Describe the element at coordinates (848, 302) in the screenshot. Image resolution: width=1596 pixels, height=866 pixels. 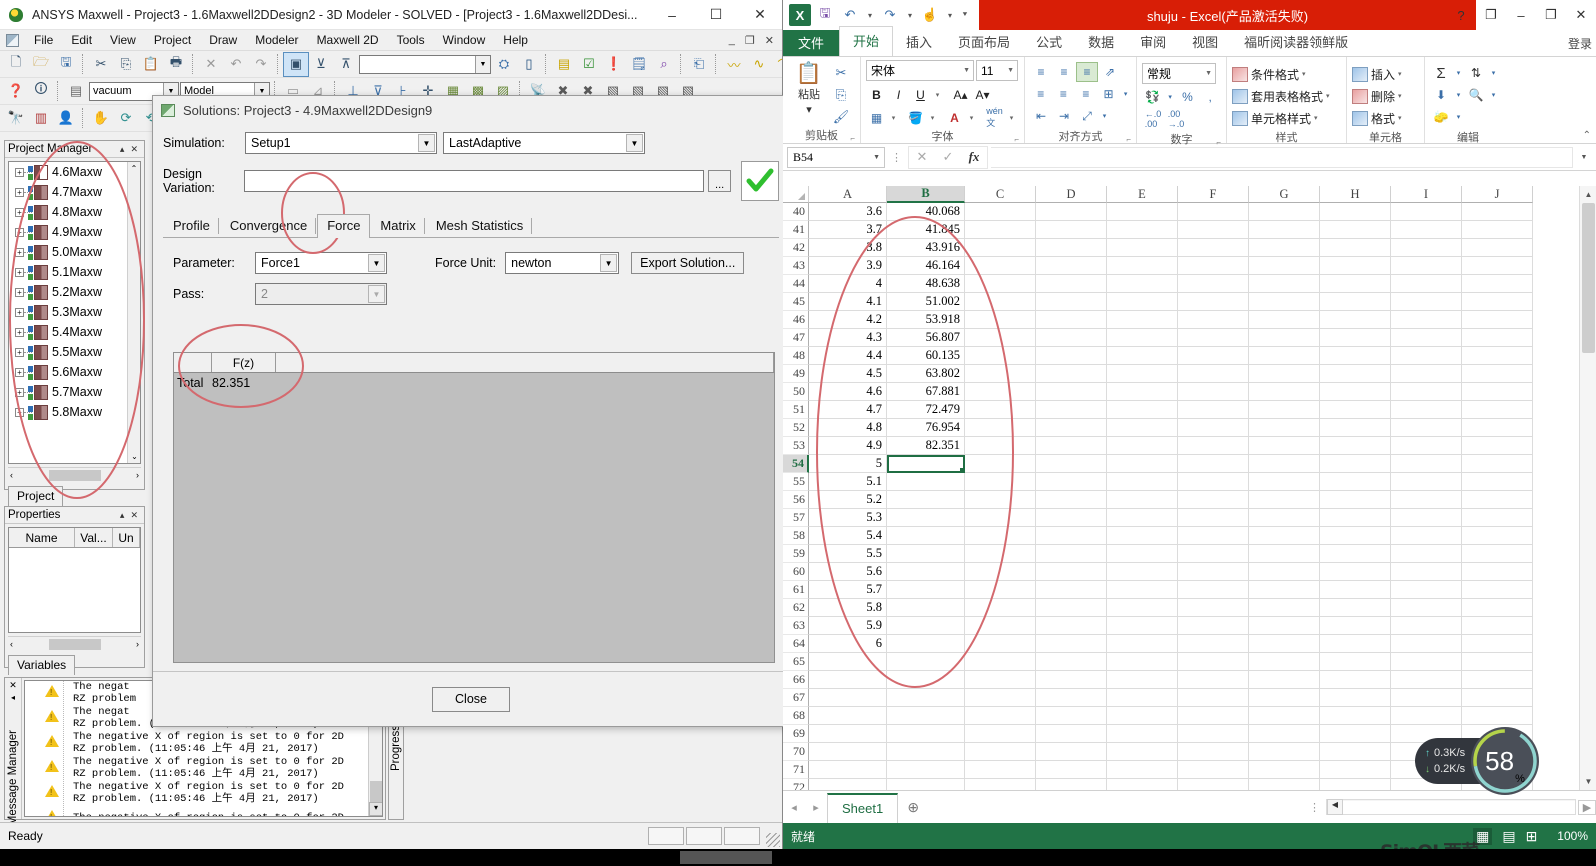
I see `grid-cell: 4.1` at that location.